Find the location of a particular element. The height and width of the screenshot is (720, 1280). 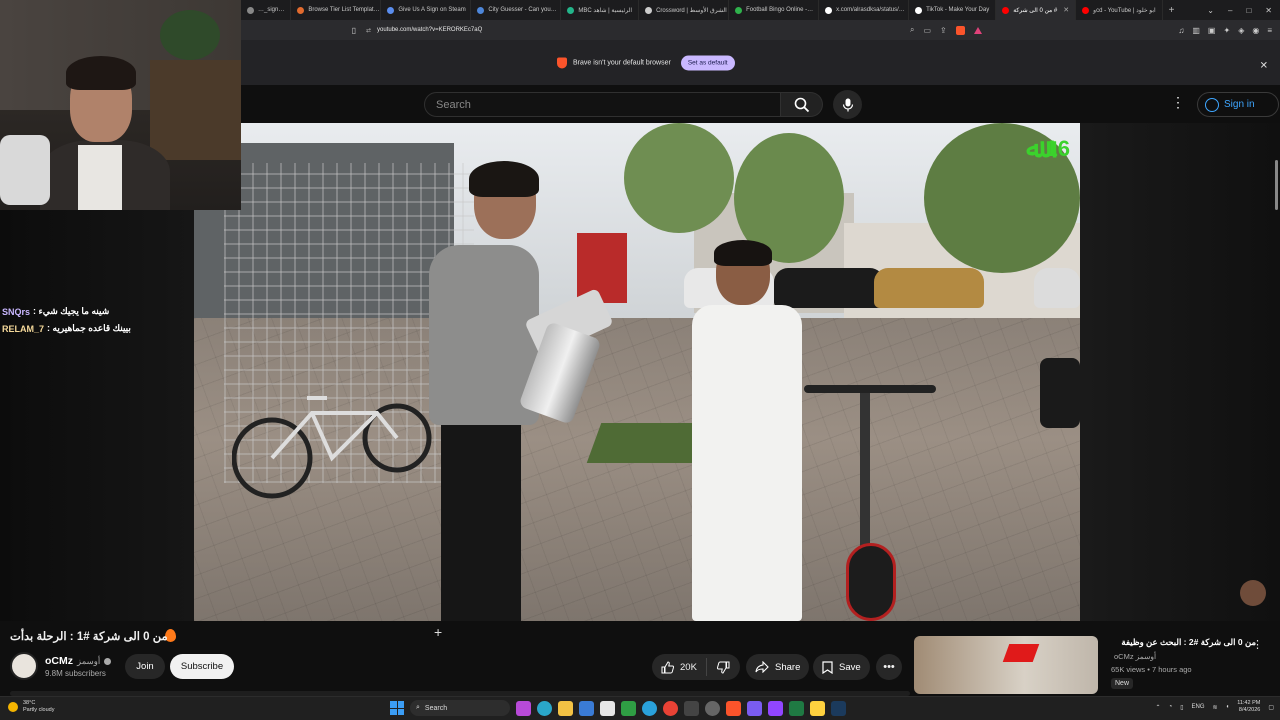

search-input: Search is located at coordinates (602, 104).